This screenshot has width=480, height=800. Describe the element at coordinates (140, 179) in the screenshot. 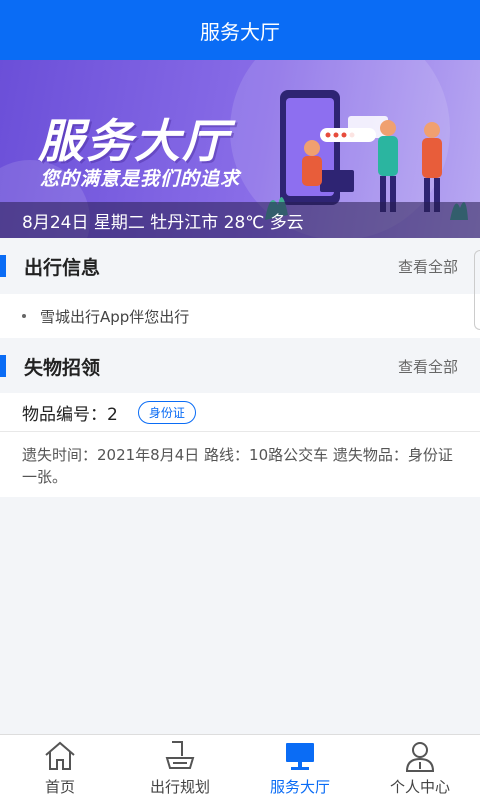

I see `banner-subtitle: 您的满意是我们的追求` at that location.